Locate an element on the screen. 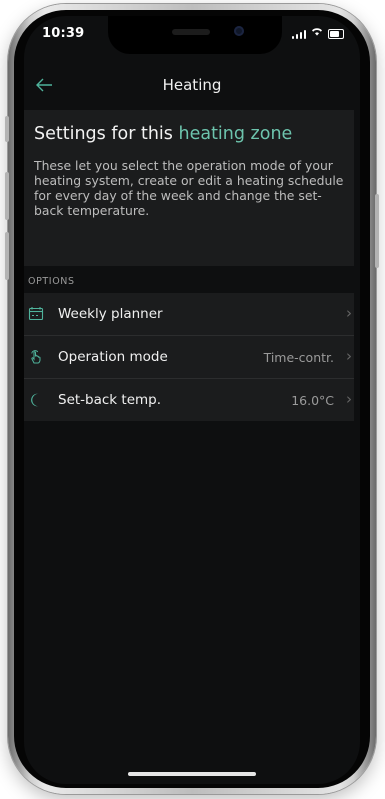  home-indicator is located at coordinates (192, 774).